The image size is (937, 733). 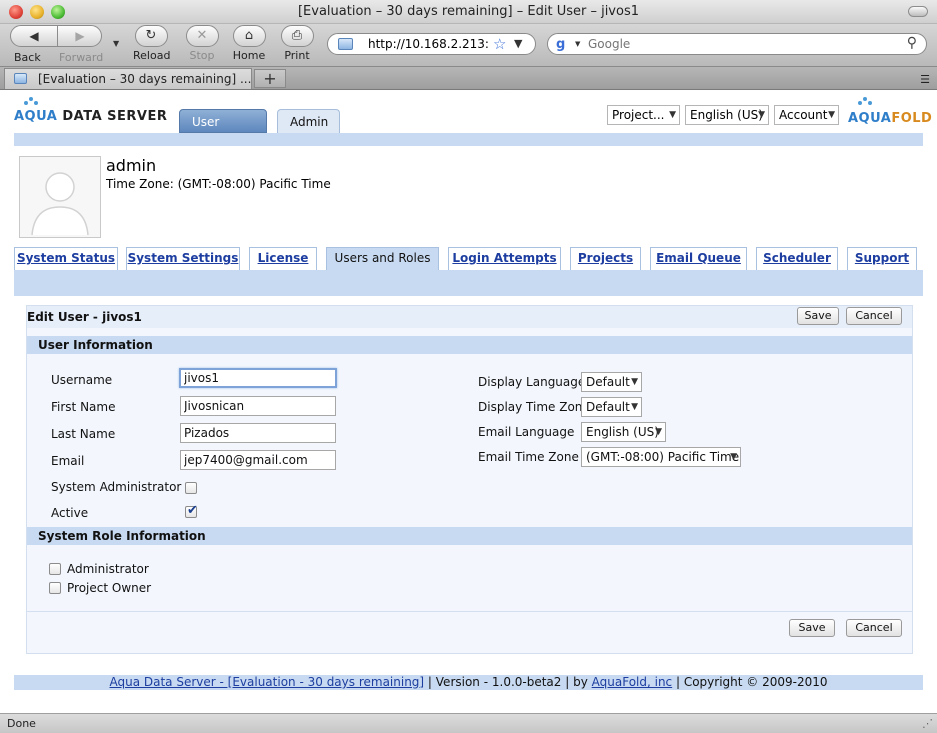 I want to click on account-select: Account ▼, so click(x=806, y=115).